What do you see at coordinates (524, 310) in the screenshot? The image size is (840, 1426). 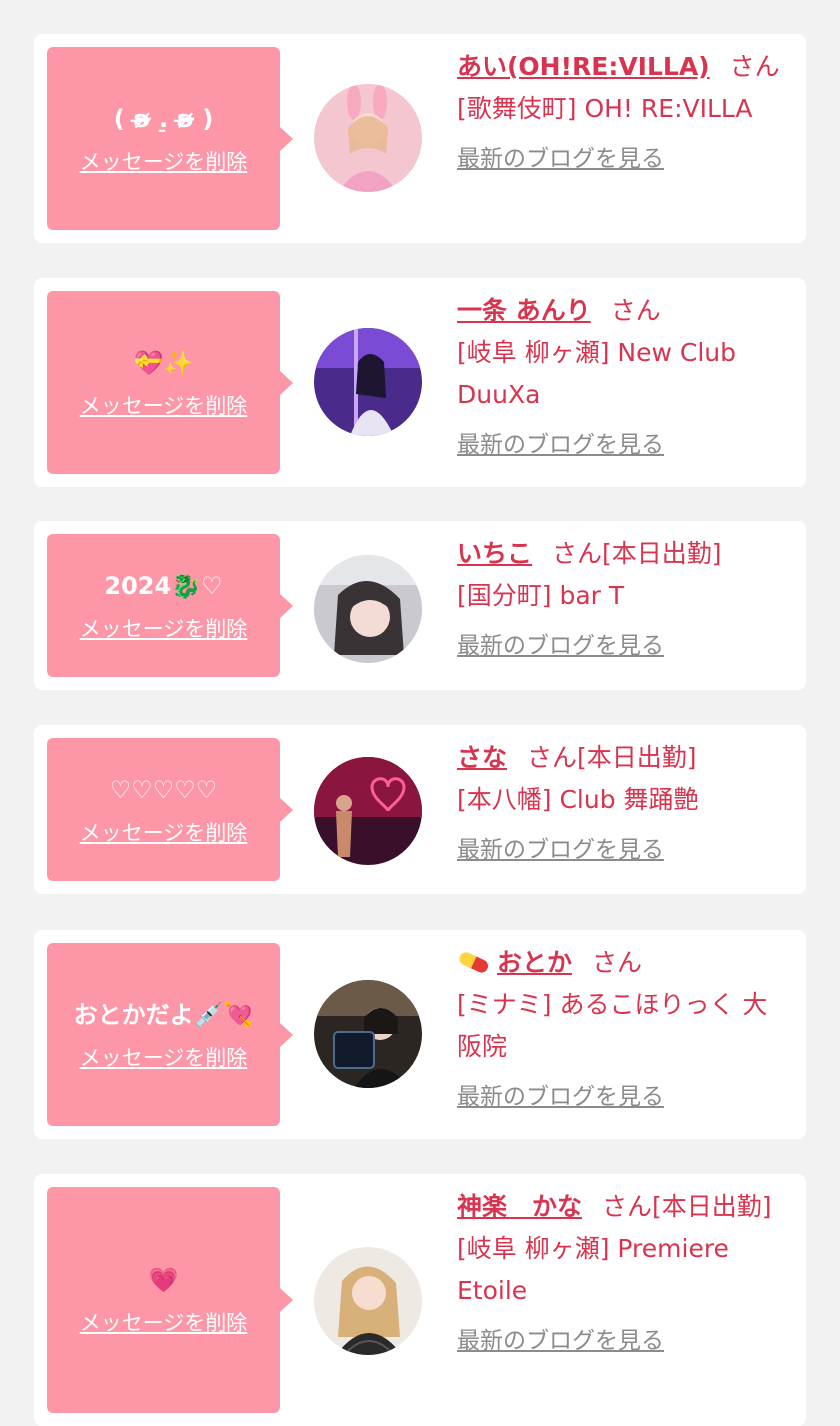 I see `cast-name-link: 一条 あんり` at bounding box center [524, 310].